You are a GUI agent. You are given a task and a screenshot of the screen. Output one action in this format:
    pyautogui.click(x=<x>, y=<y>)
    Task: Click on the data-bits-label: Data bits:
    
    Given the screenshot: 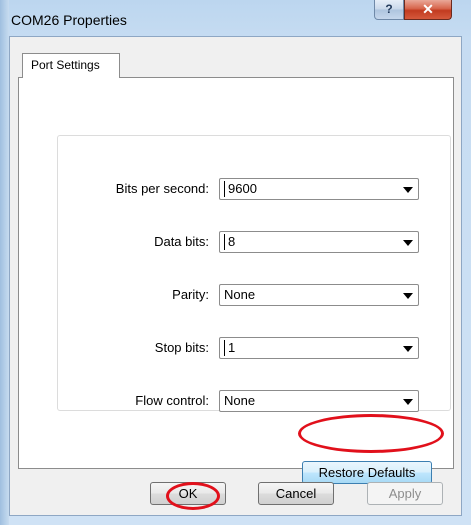 What is the action you would take?
    pyautogui.click(x=181, y=241)
    